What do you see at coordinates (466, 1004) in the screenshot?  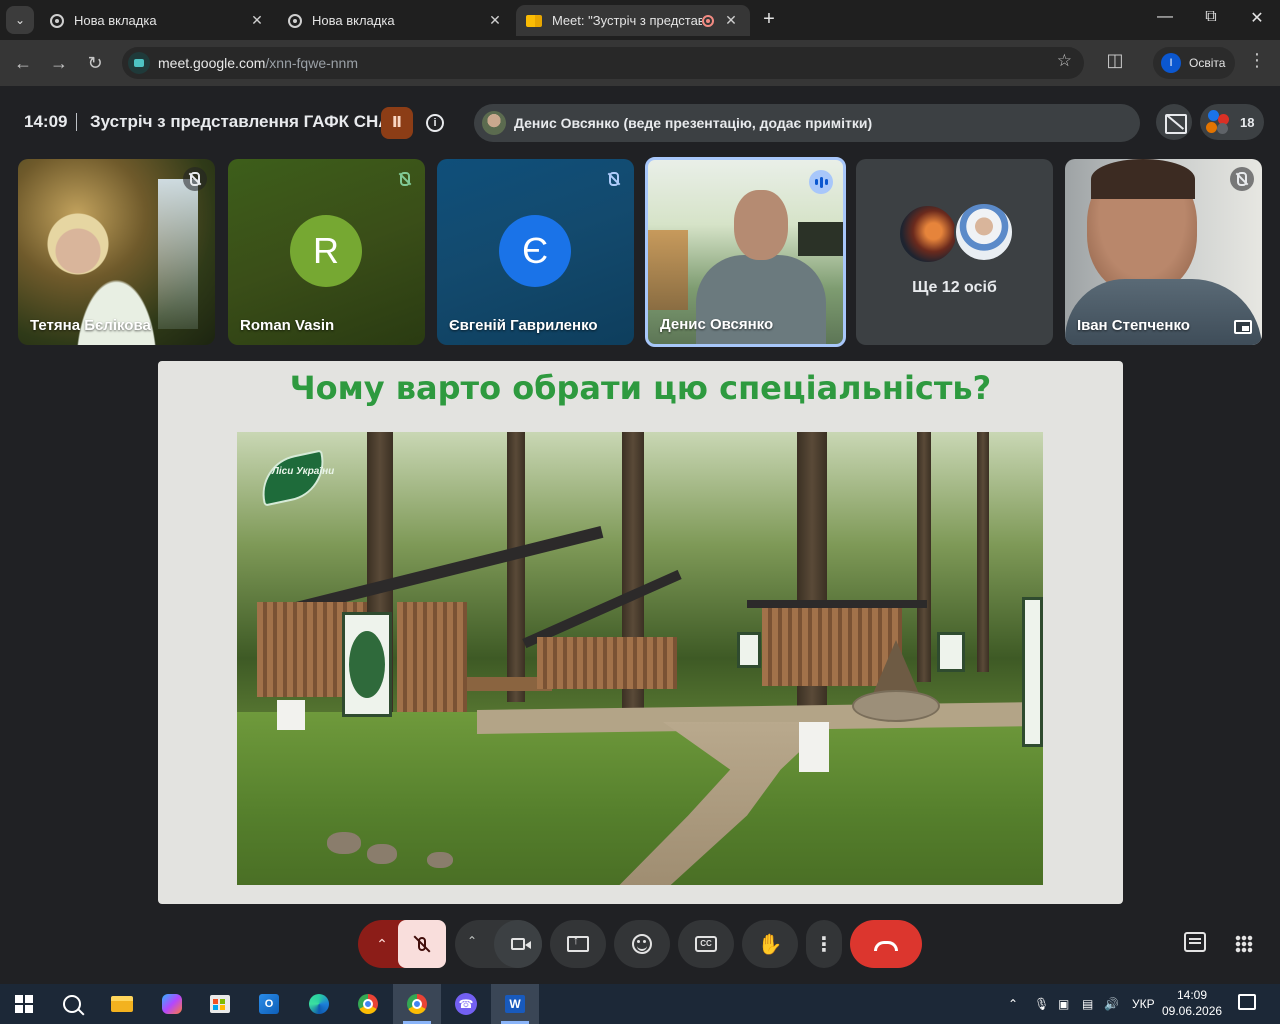 I see `viber-button: ☎` at bounding box center [466, 1004].